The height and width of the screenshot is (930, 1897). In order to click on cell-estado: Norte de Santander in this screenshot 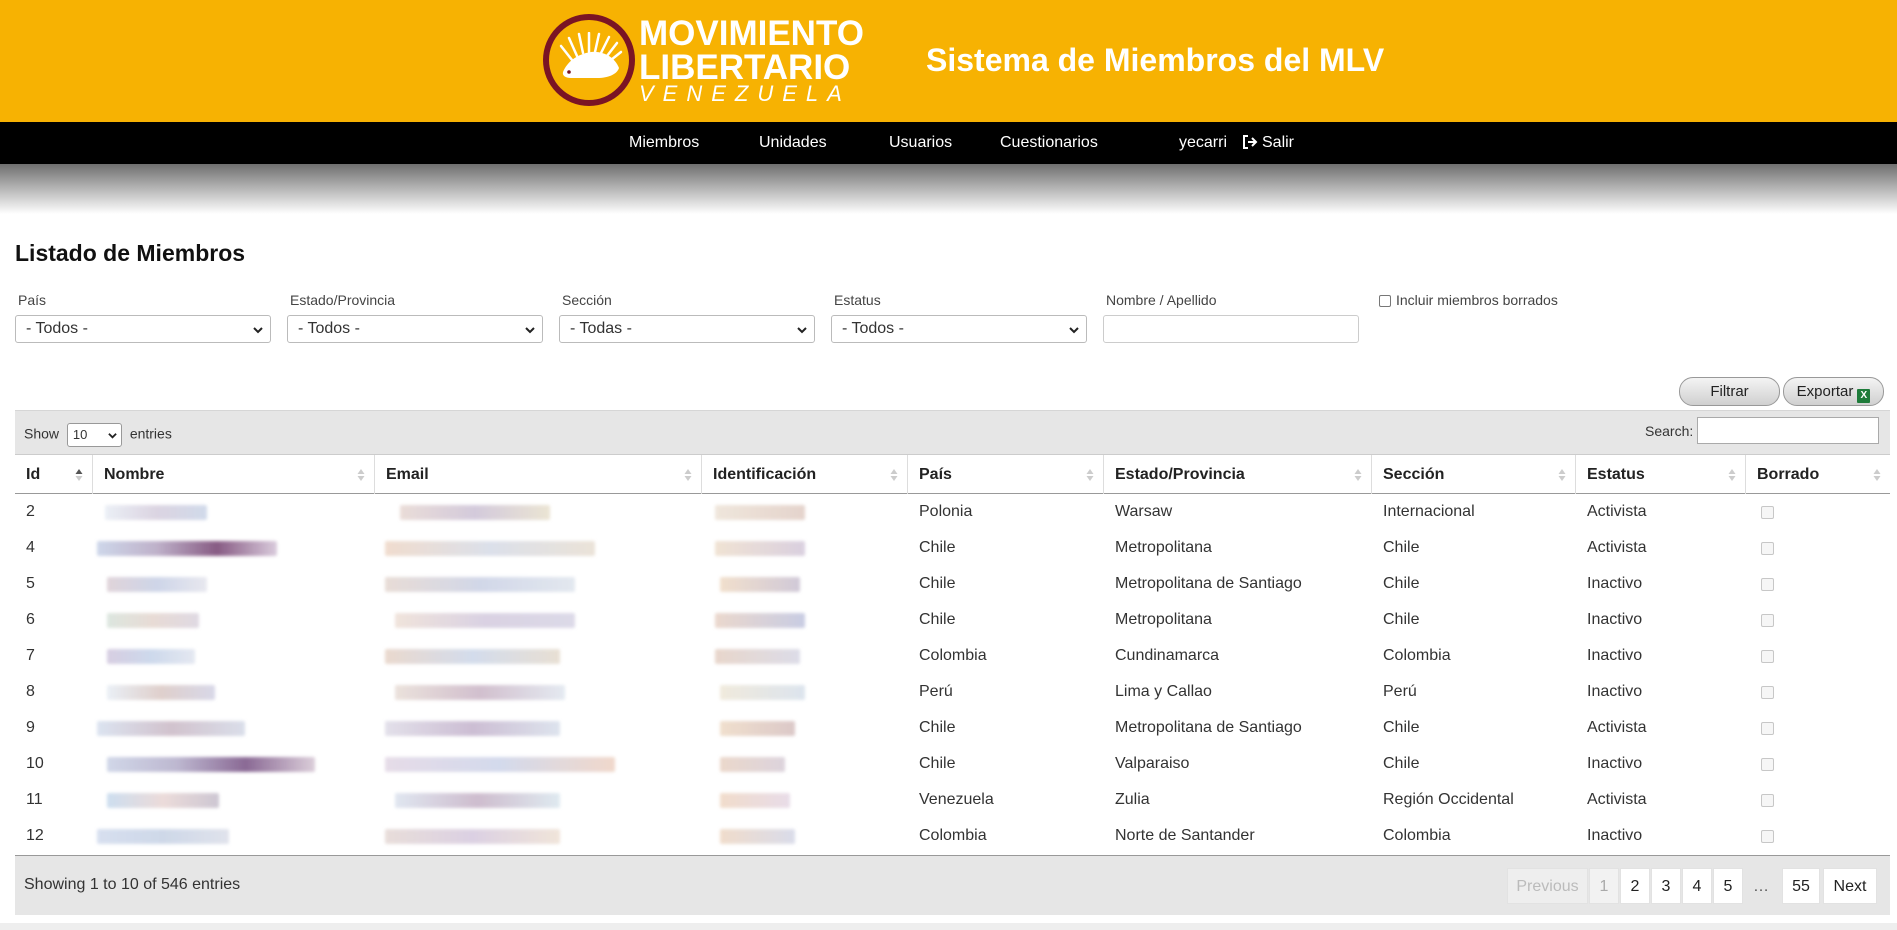, I will do `click(1185, 835)`.